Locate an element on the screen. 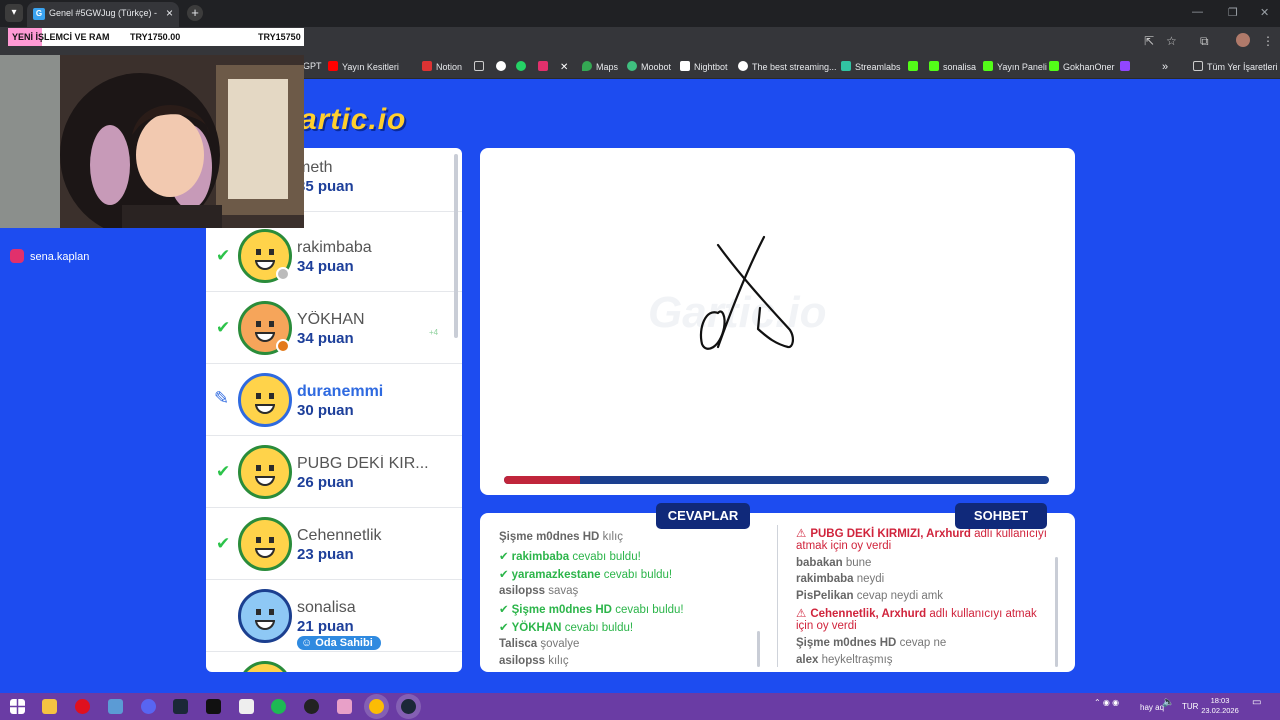  player-name: rakimbaba is located at coordinates (334, 247).